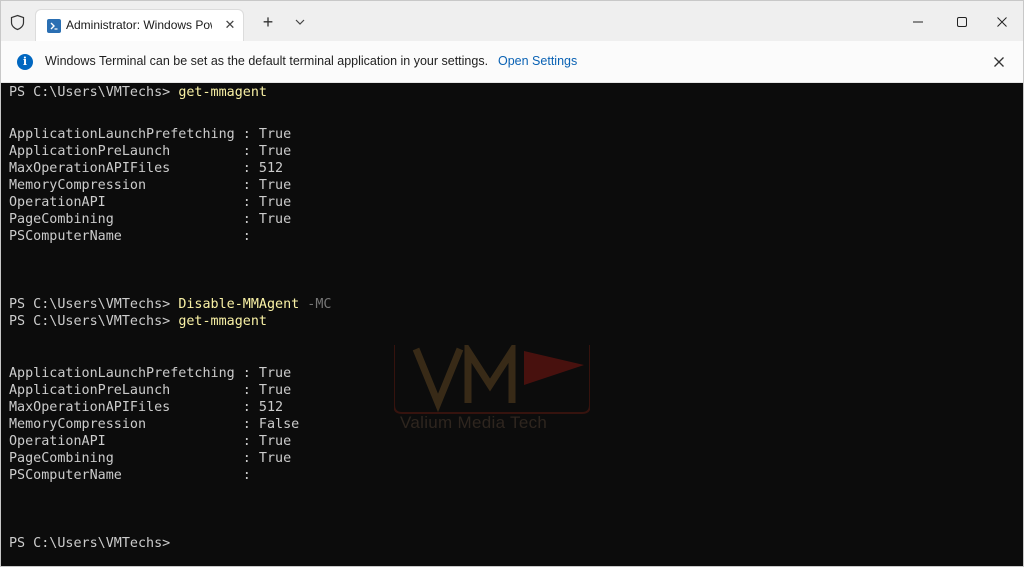 This screenshot has height=567, width=1024. What do you see at coordinates (25, 62) in the screenshot?
I see `info-icon: i` at bounding box center [25, 62].